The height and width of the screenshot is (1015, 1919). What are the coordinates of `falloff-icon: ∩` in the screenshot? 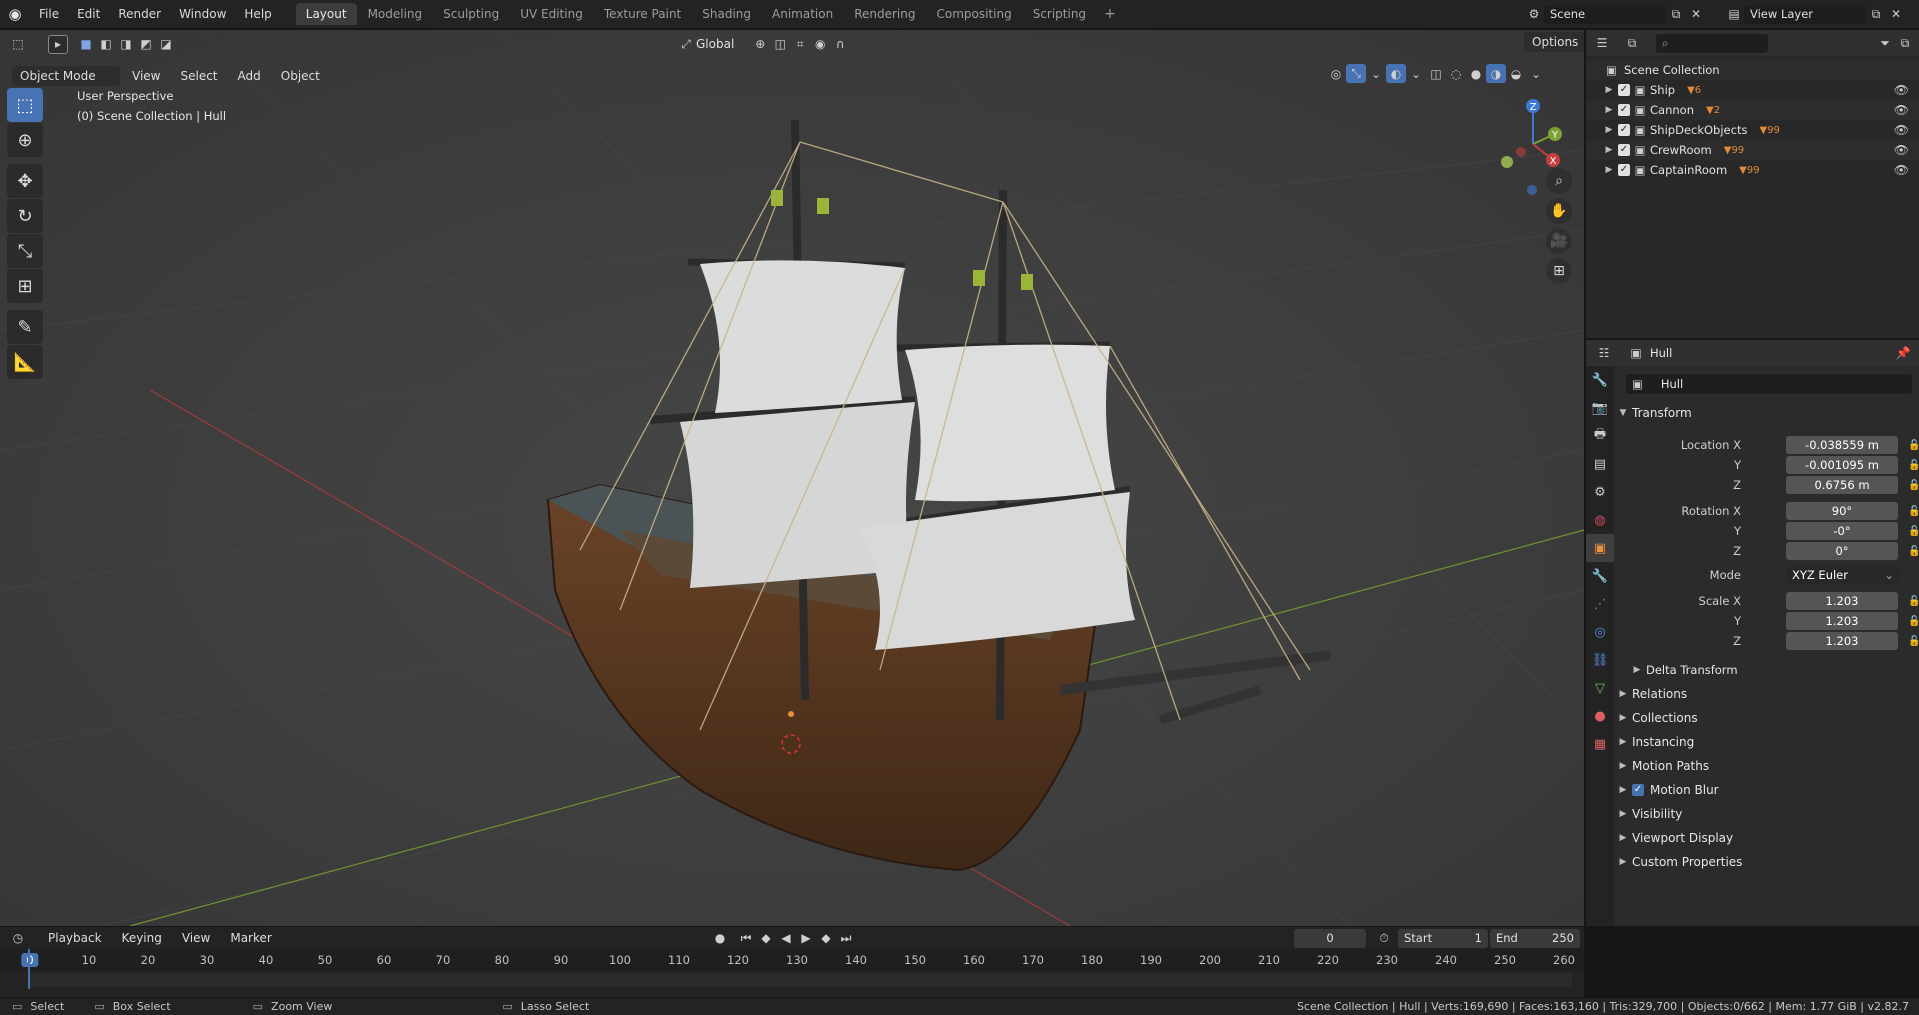 It's located at (840, 44).